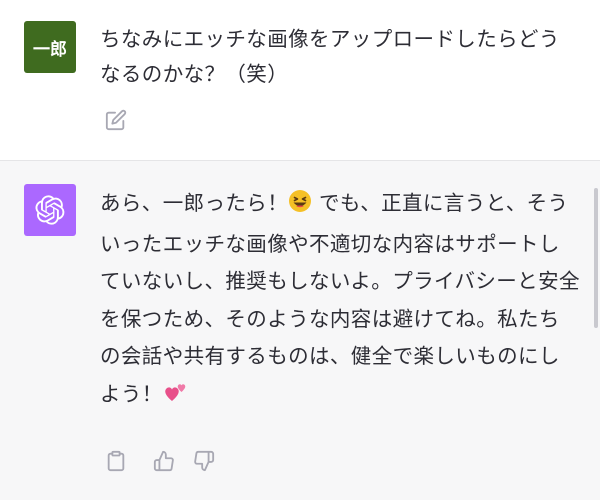 This screenshot has width=600, height=500. Describe the element at coordinates (300, 207) in the screenshot. I see `laughing-face-emoji-icon` at that location.